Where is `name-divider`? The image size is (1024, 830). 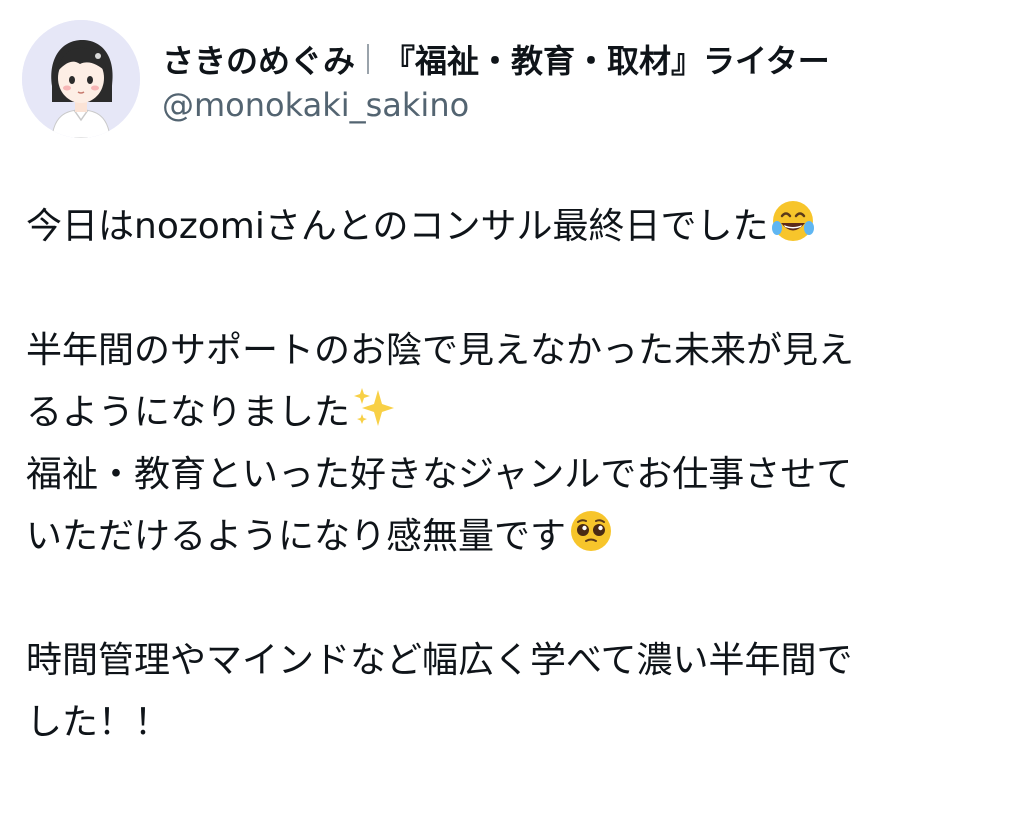 name-divider is located at coordinates (367, 59).